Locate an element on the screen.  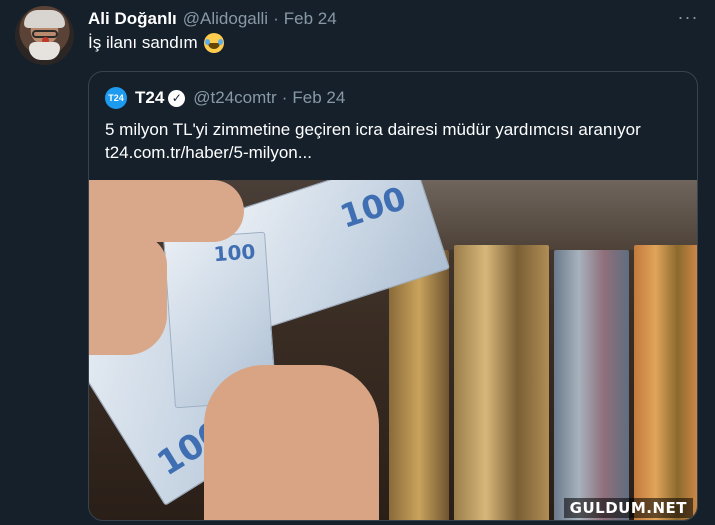
author-name: Ali Doğanlı is located at coordinates (132, 19).